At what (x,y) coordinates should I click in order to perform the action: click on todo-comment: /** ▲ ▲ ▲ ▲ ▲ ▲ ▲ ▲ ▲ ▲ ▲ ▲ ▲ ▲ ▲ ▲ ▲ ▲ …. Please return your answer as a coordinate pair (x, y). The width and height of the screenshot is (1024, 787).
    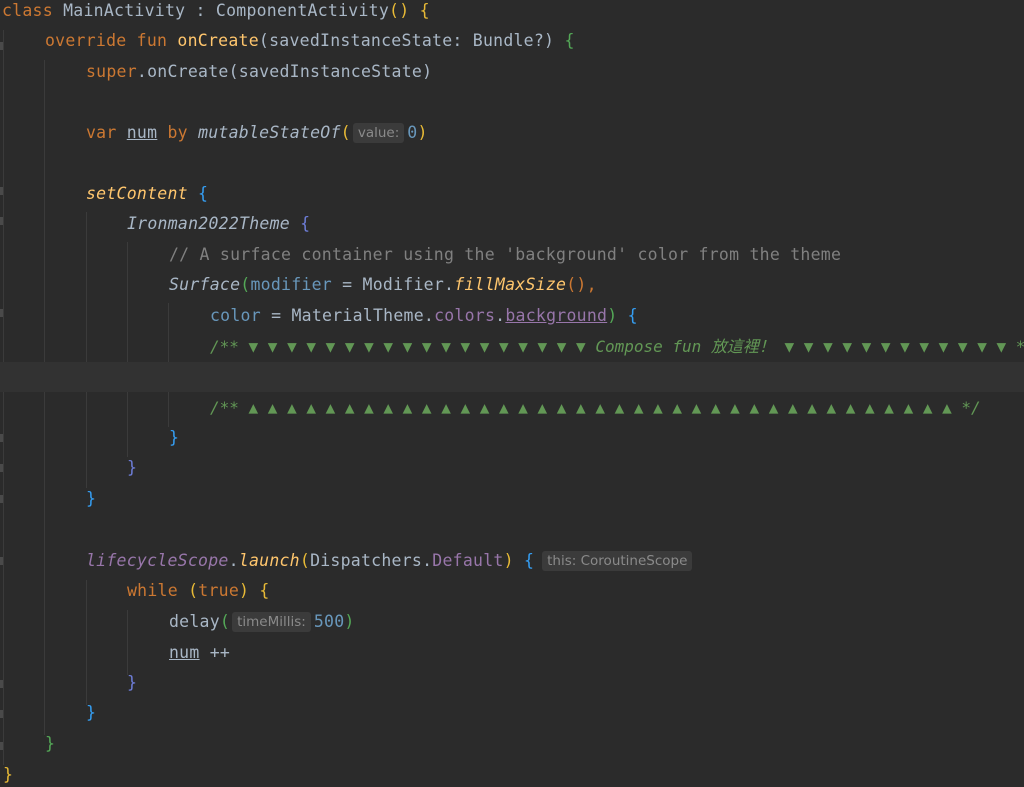
    Looking at the image, I should click on (595, 407).